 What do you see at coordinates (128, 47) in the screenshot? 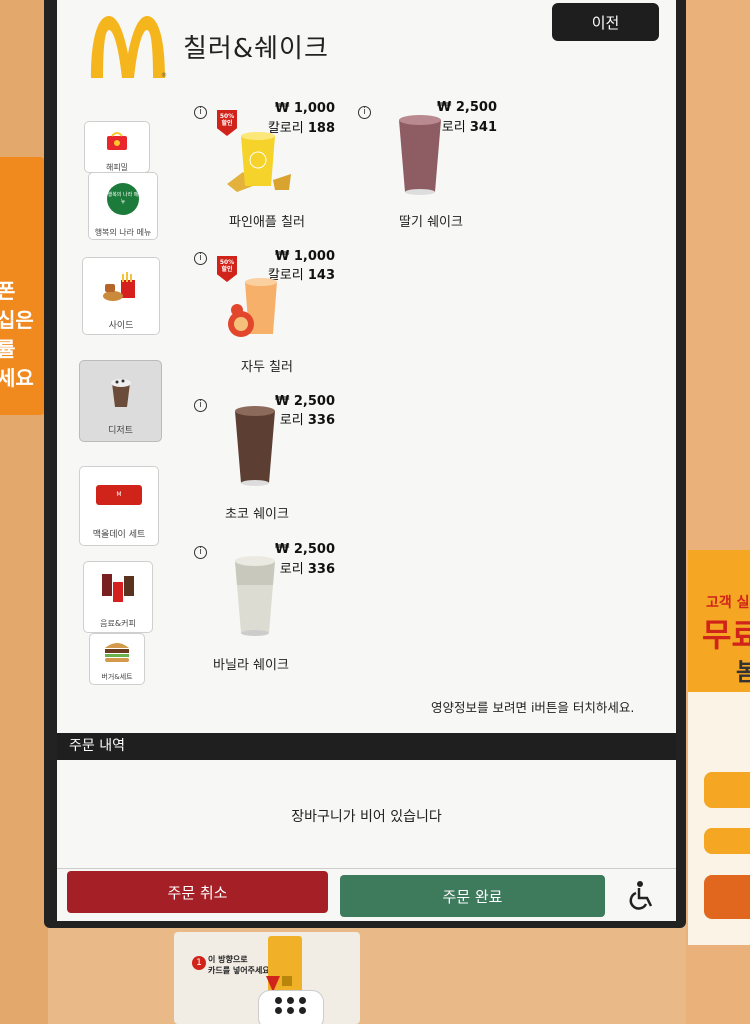
I see `mcdonalds-logo: ®` at bounding box center [128, 47].